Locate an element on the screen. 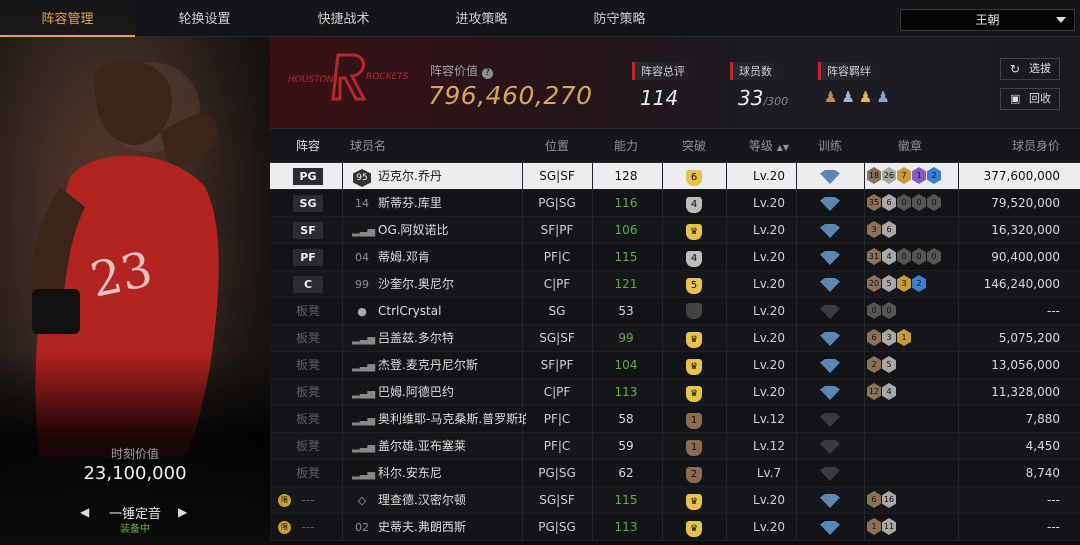  badge-icon: 20 is located at coordinates (874, 283).